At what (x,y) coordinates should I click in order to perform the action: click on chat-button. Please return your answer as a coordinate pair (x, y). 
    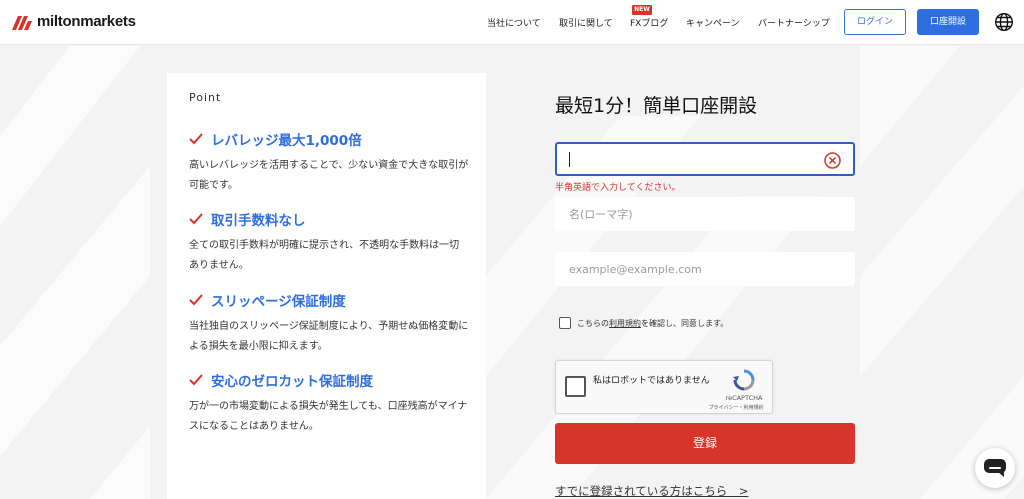
    Looking at the image, I should click on (995, 468).